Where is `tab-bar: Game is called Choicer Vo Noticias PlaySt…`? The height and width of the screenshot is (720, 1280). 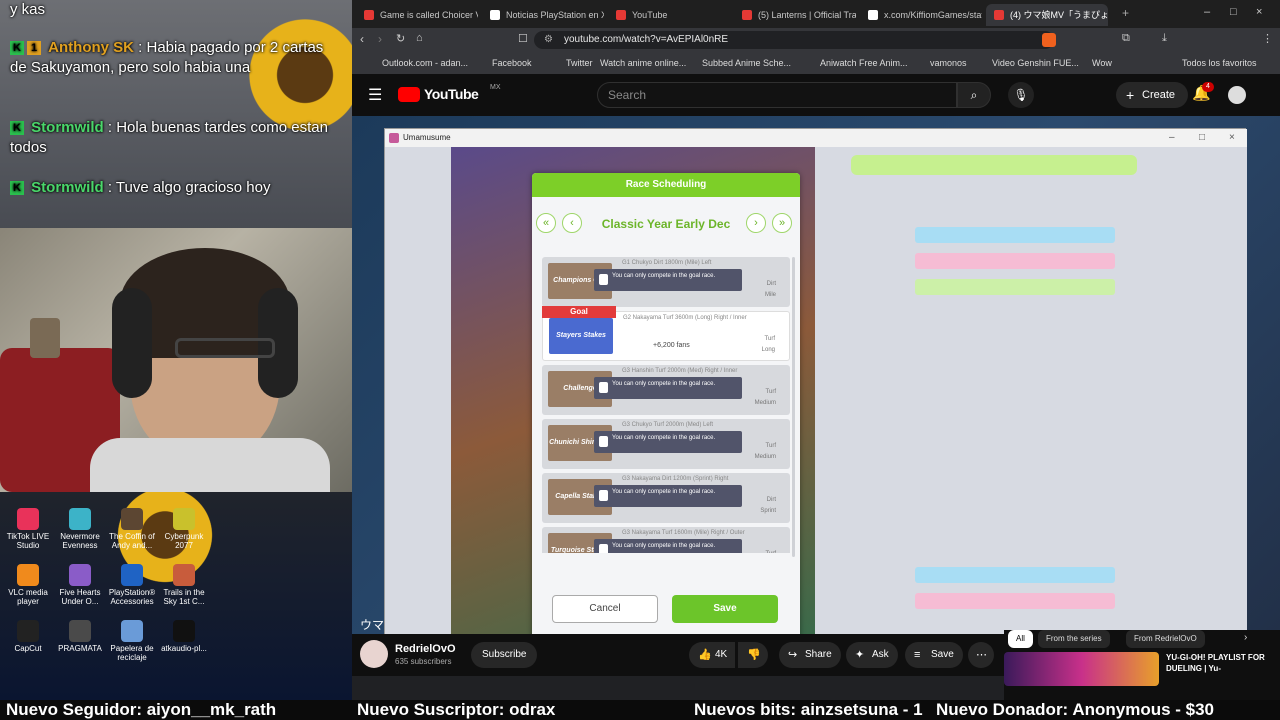 tab-bar: Game is called Choicer Vo Noticias PlaySt… is located at coordinates (816, 14).